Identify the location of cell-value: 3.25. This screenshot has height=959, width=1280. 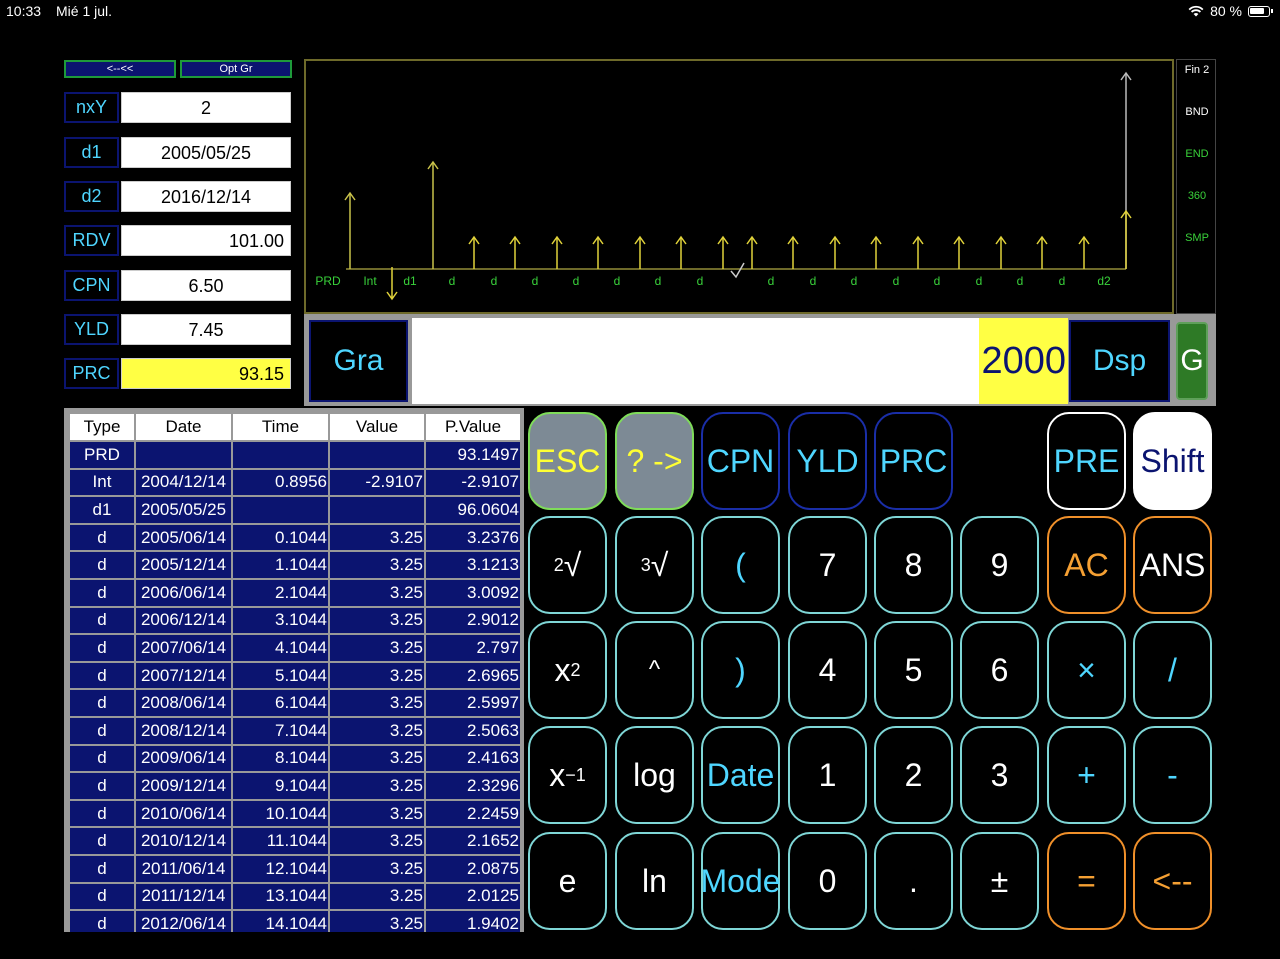
(377, 786).